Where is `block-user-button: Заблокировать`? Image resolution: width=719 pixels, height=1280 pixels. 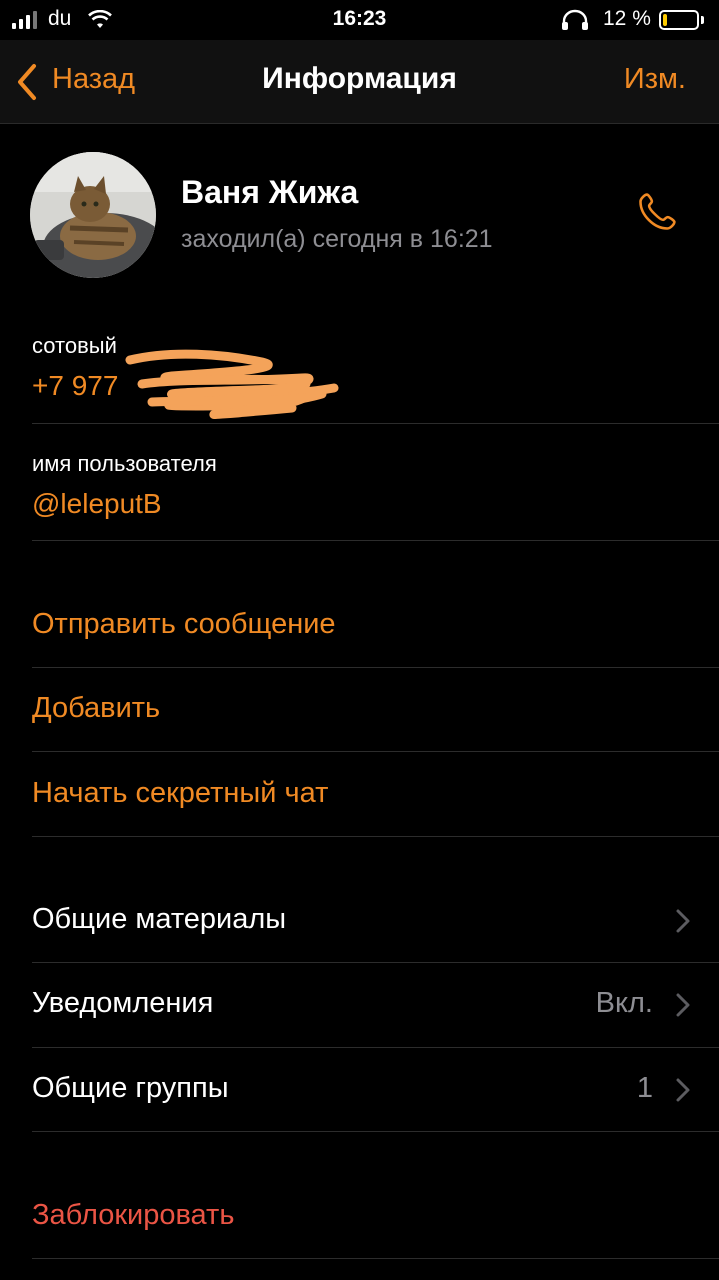
block-user-button: Заблокировать is located at coordinates (133, 1215).